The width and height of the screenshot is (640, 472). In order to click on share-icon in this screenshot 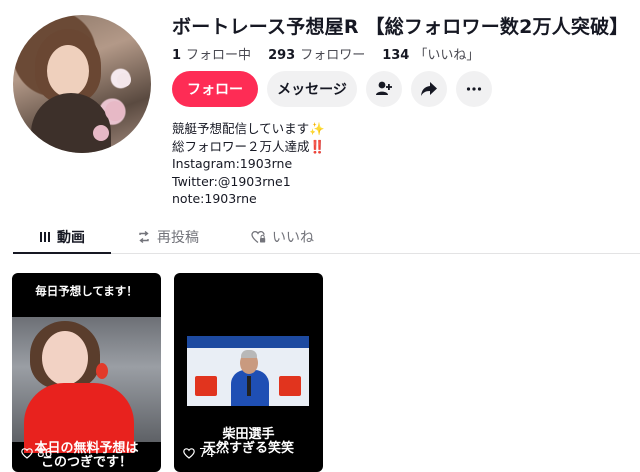, I will do `click(429, 89)`.